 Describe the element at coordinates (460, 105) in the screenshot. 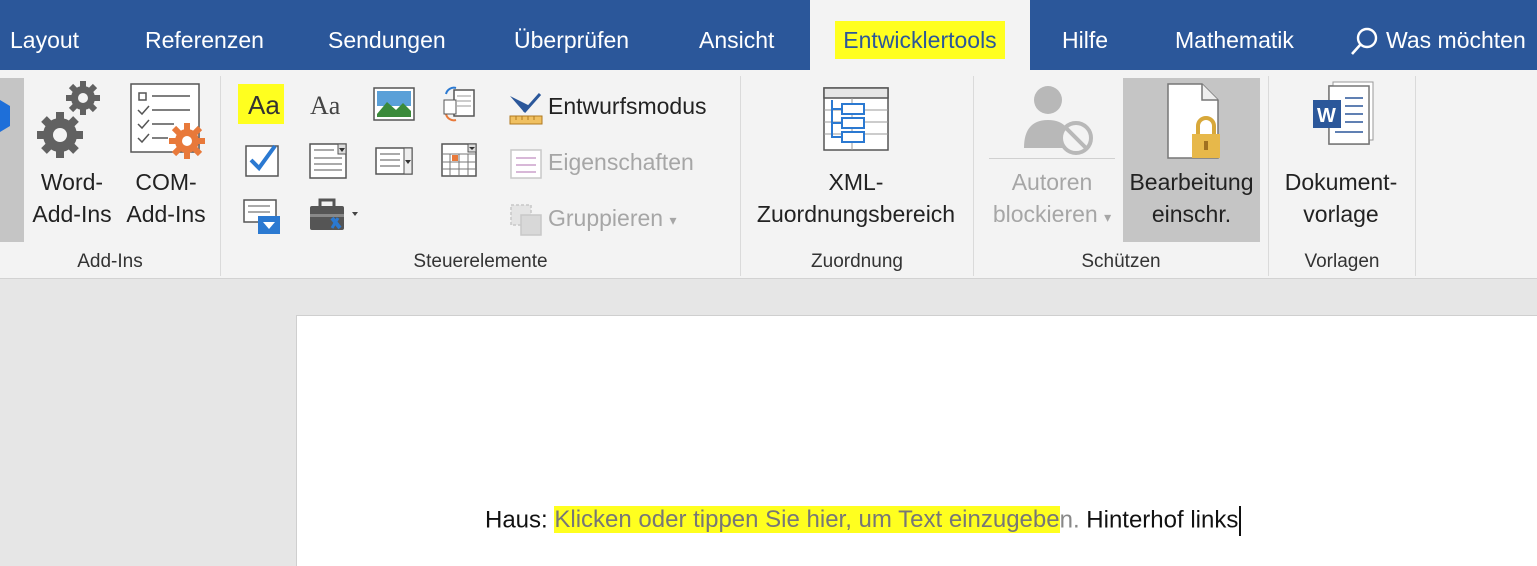

I see `building-block-control-icon` at that location.